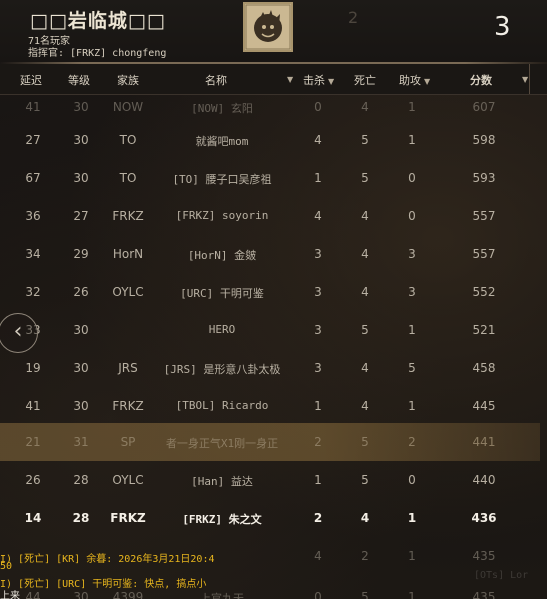  Describe the element at coordinates (98, 21) in the screenshot. I see `team-name: □□岩临城□□` at that location.